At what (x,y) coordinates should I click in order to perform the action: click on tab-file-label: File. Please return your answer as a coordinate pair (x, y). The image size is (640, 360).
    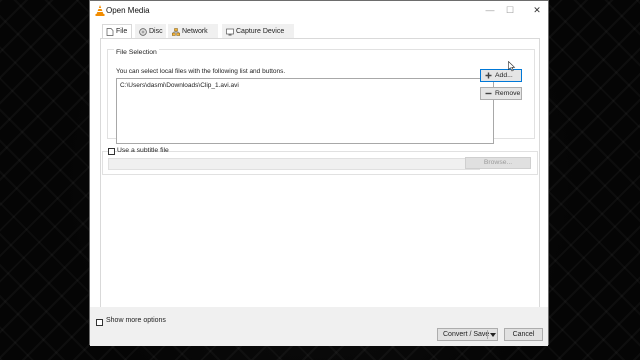
    Looking at the image, I should click on (122, 31).